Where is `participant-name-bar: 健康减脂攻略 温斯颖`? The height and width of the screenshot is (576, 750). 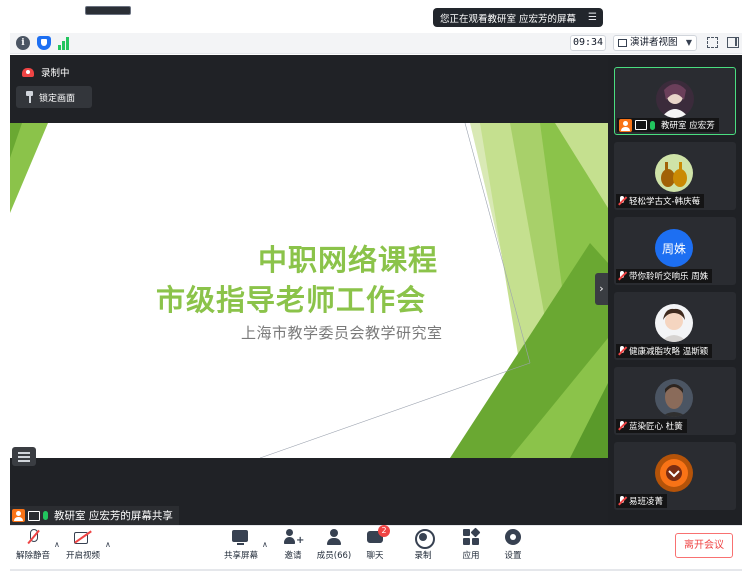
participant-name-bar: 健康减脂攻略 温斯颖 is located at coordinates (664, 351).